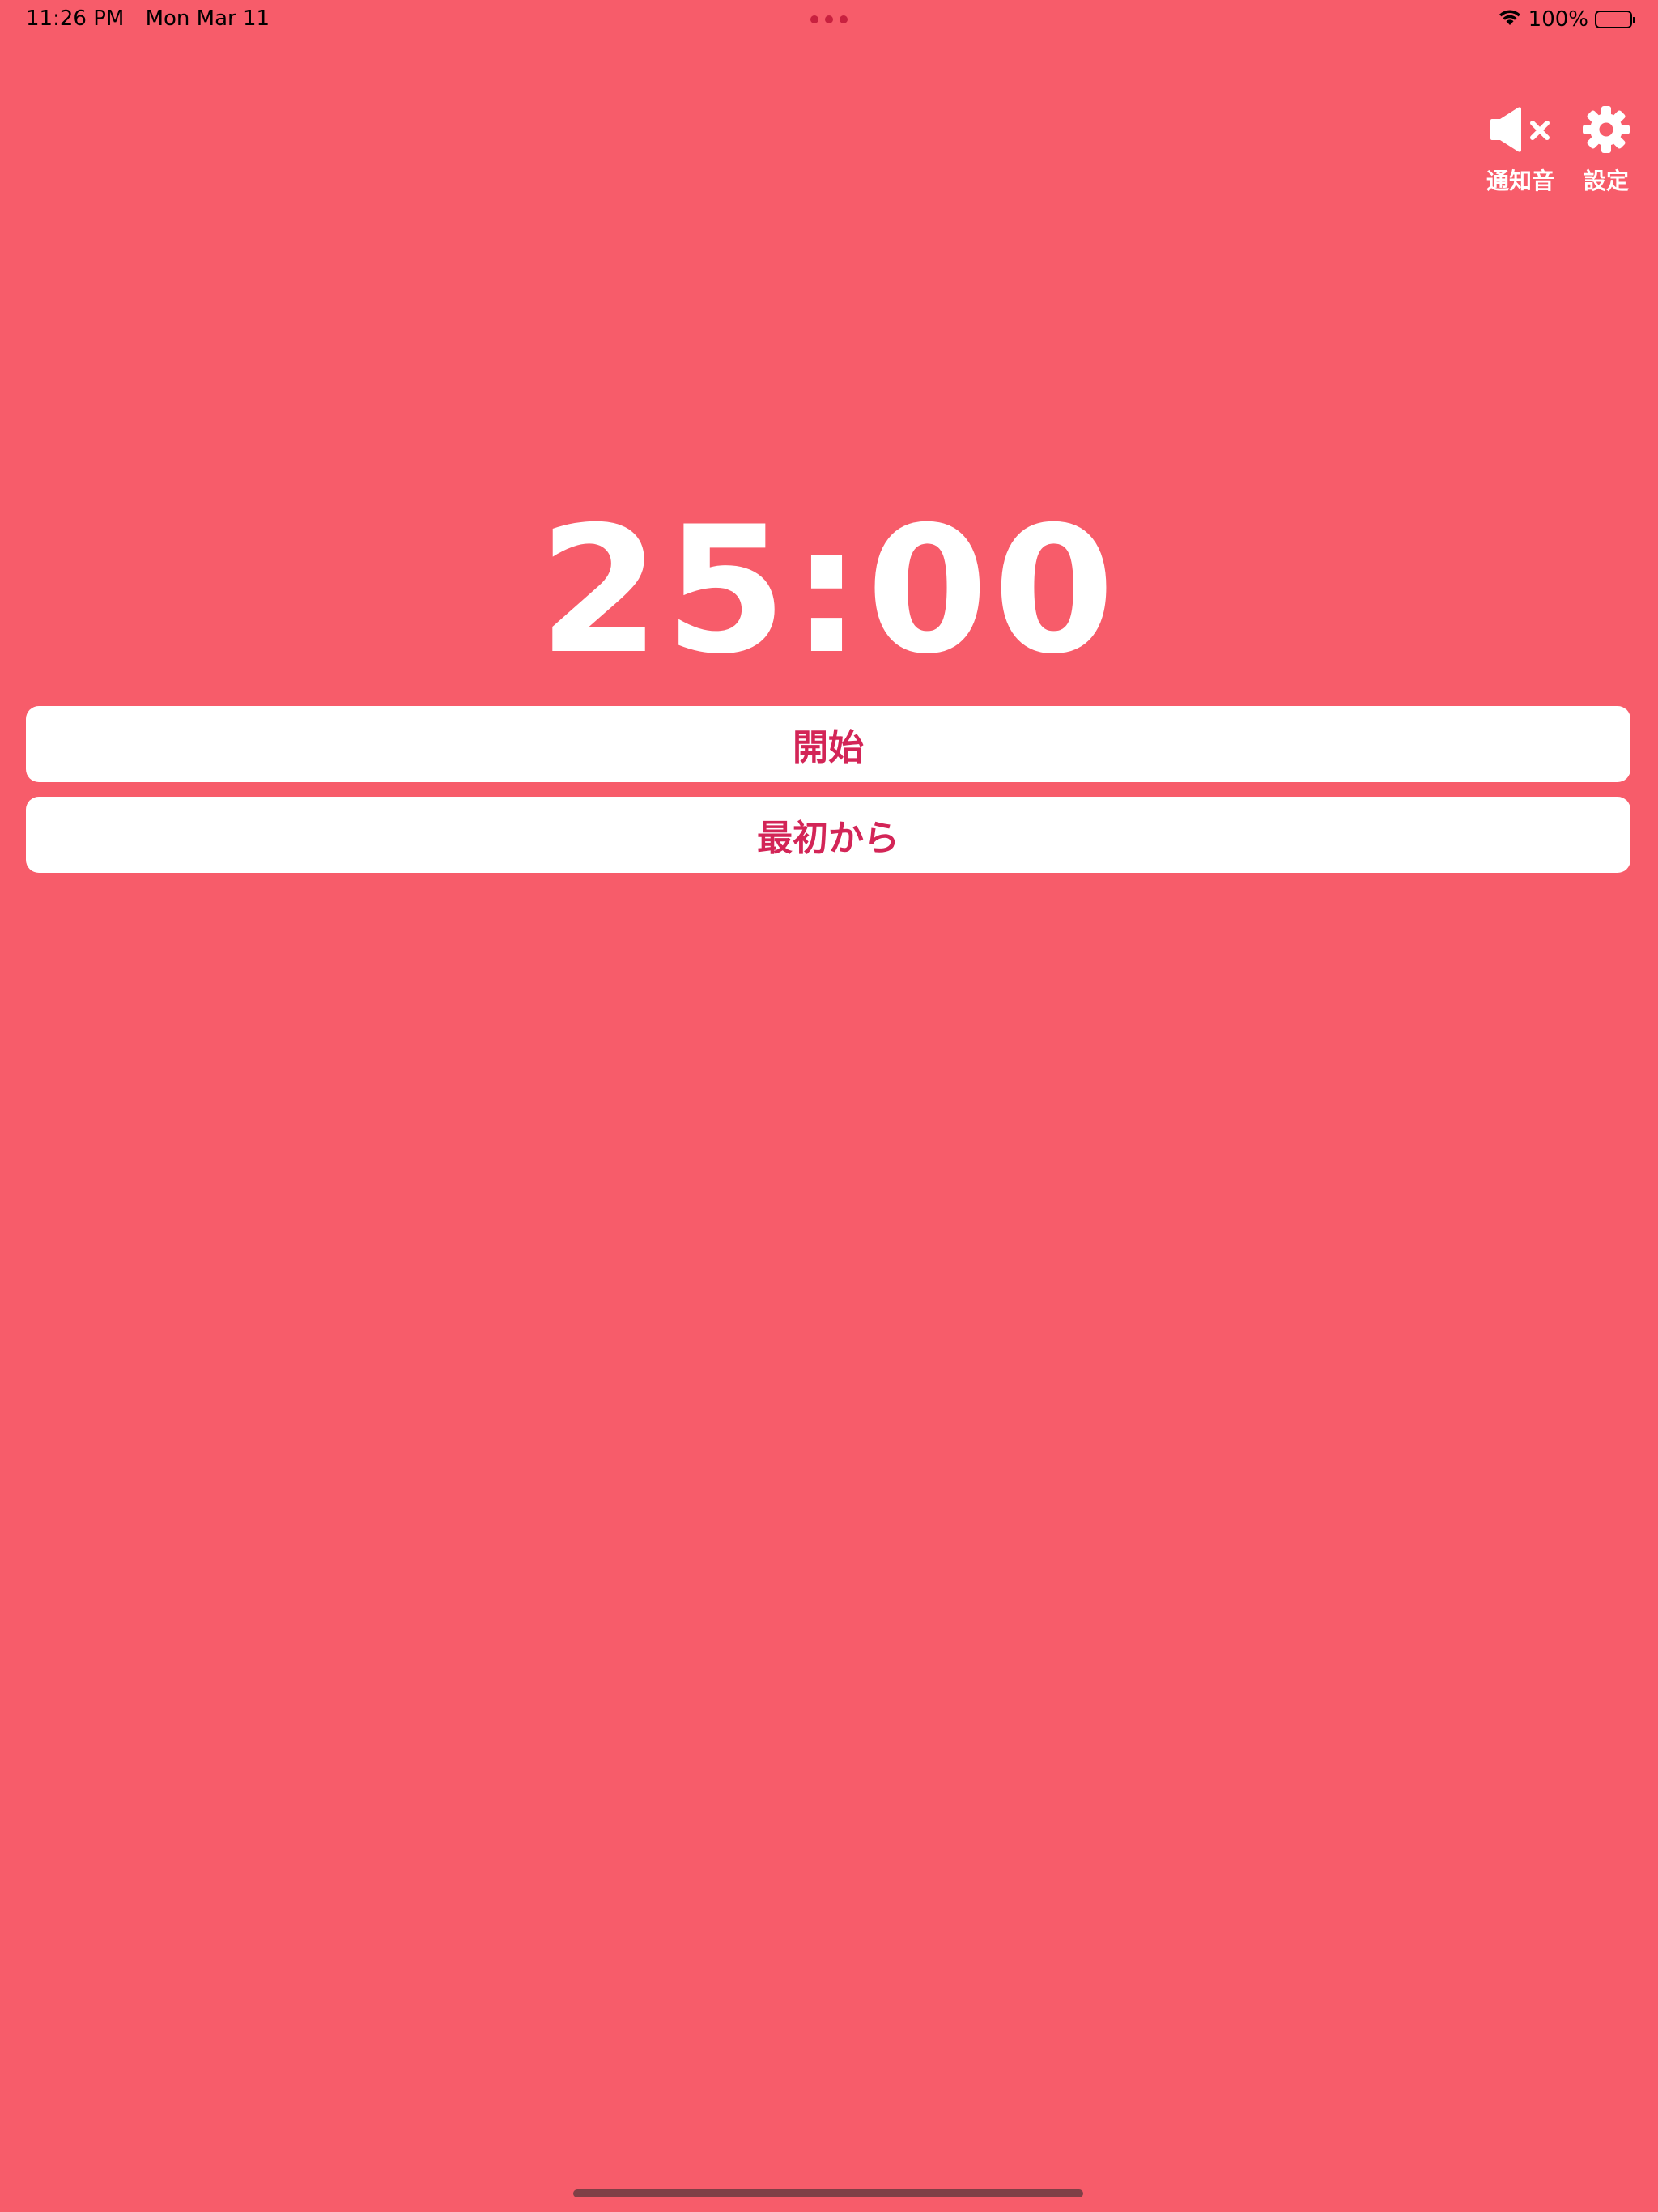 This screenshot has height=2212, width=1658. What do you see at coordinates (1606, 181) in the screenshot?
I see `settings-label: 設定` at bounding box center [1606, 181].